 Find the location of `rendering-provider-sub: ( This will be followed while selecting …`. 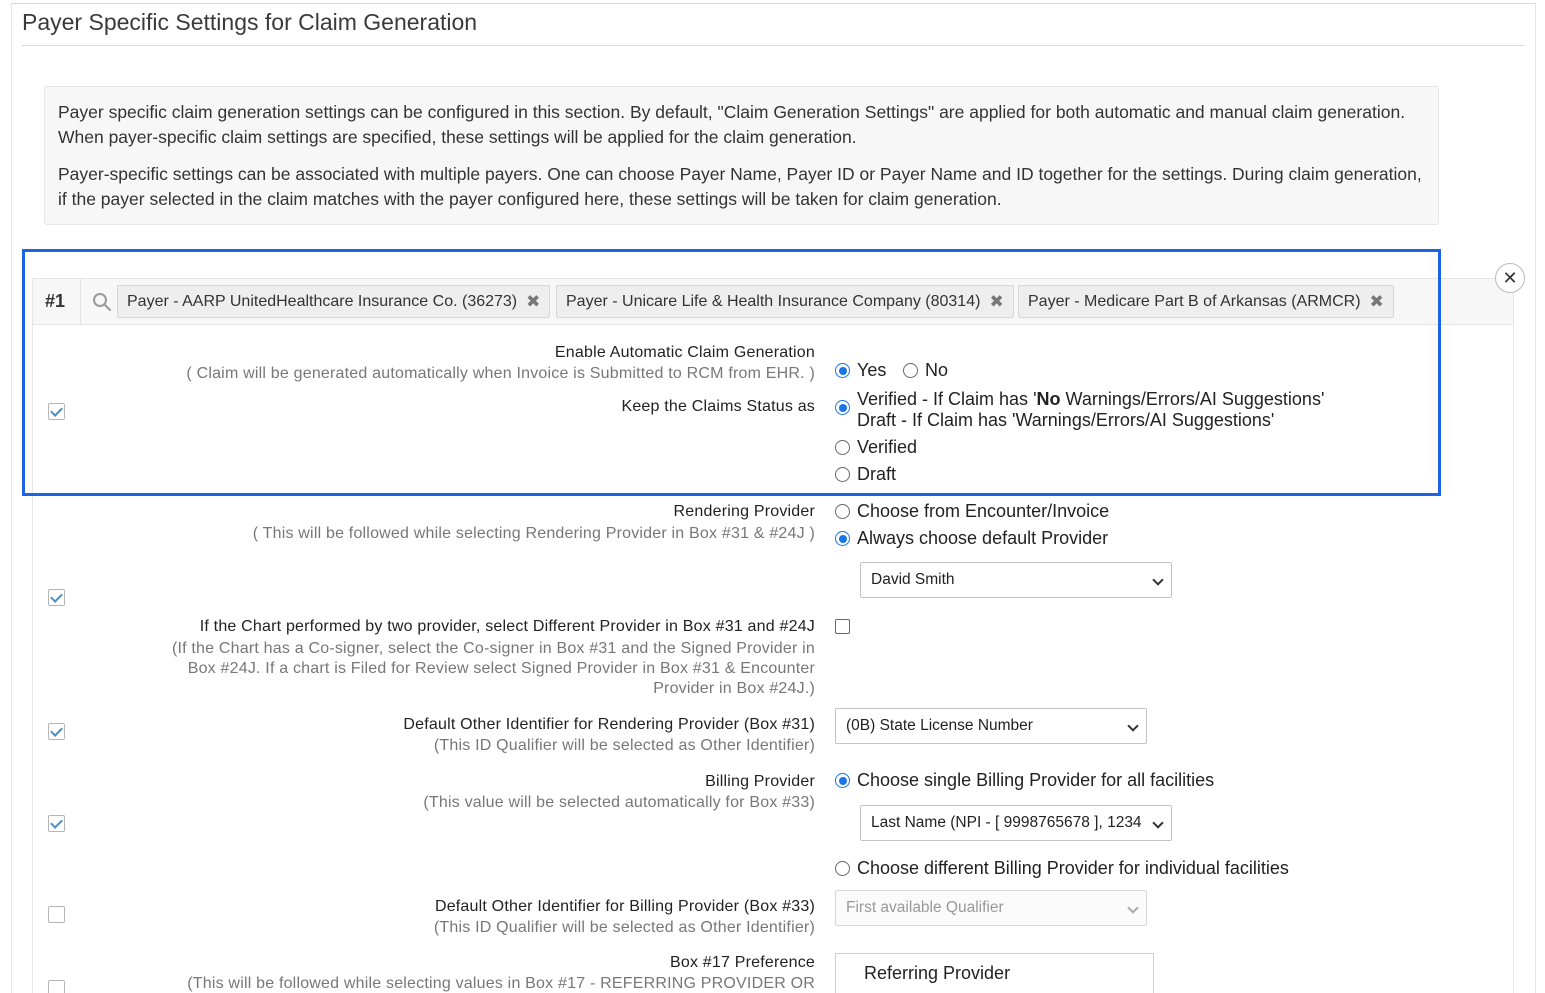

rendering-provider-sub: ( This will be followed while selecting … is located at coordinates (533, 533).